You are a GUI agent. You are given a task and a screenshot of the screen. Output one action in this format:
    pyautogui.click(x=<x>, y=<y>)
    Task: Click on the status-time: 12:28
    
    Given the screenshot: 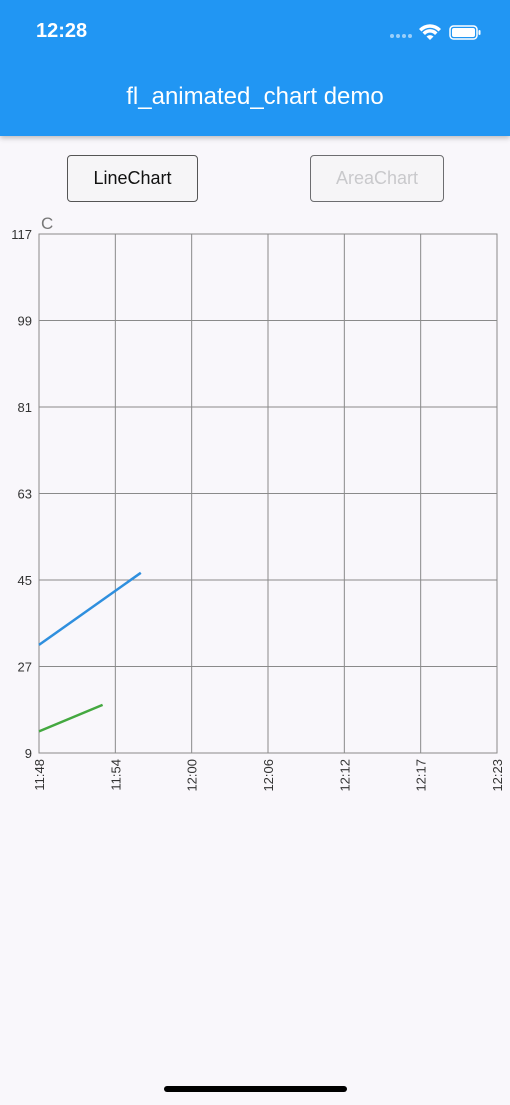 What is the action you would take?
    pyautogui.click(x=62, y=31)
    